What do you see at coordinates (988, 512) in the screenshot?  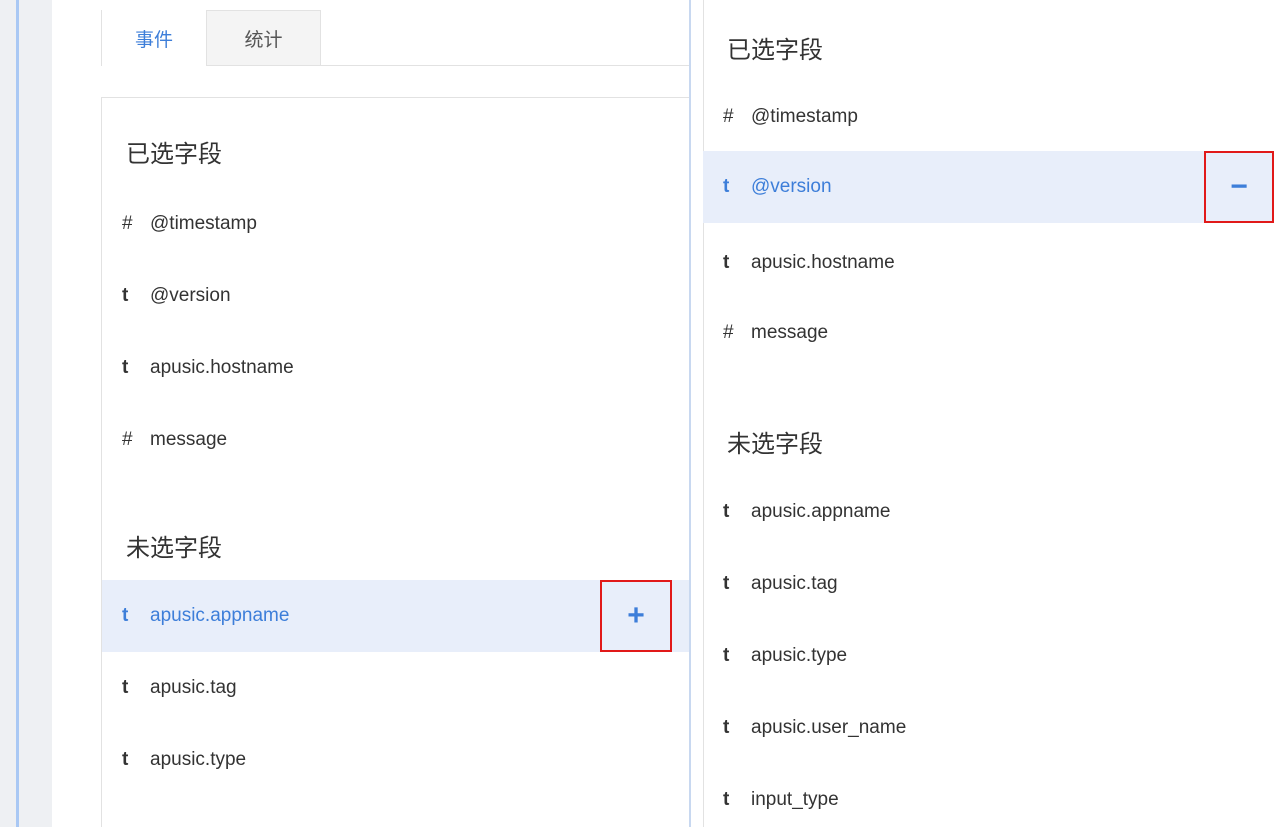 I see `unselected-field-row: t apusic.appname` at bounding box center [988, 512].